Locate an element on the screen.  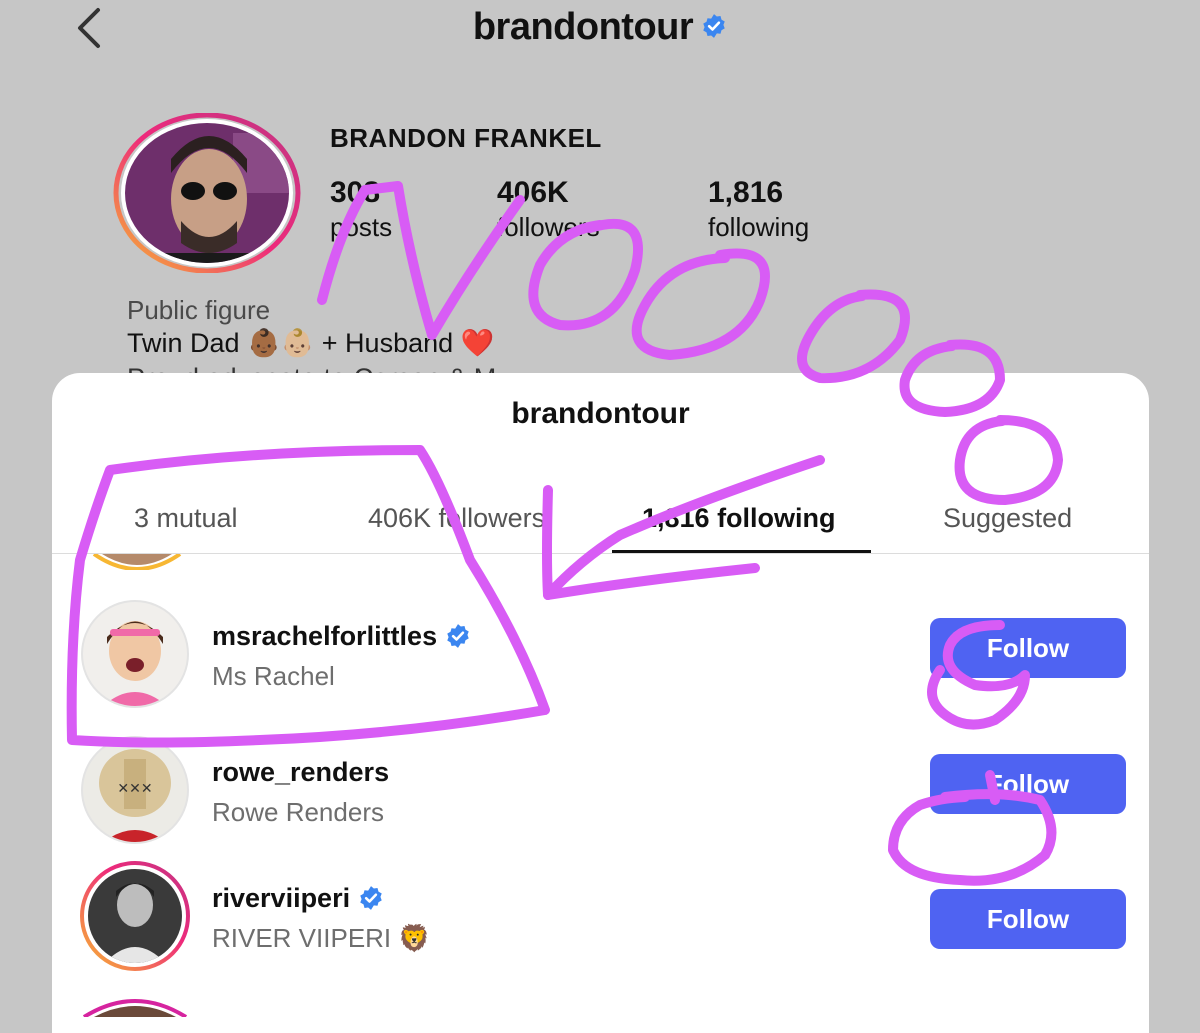
sheet-title: brandontour is located at coordinates (600, 413).